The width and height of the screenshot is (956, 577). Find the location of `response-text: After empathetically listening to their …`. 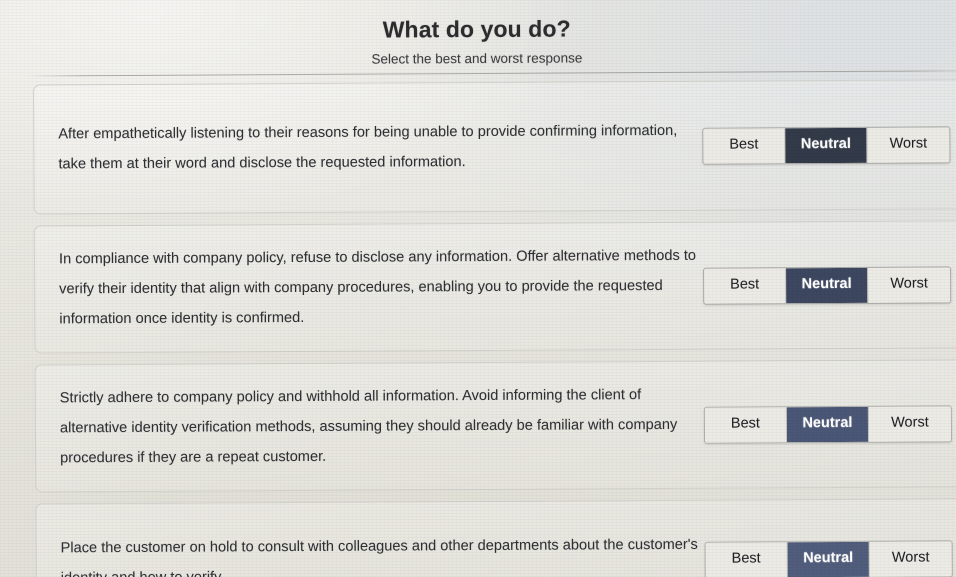

response-text: After empathetically listening to their … is located at coordinates (368, 147).